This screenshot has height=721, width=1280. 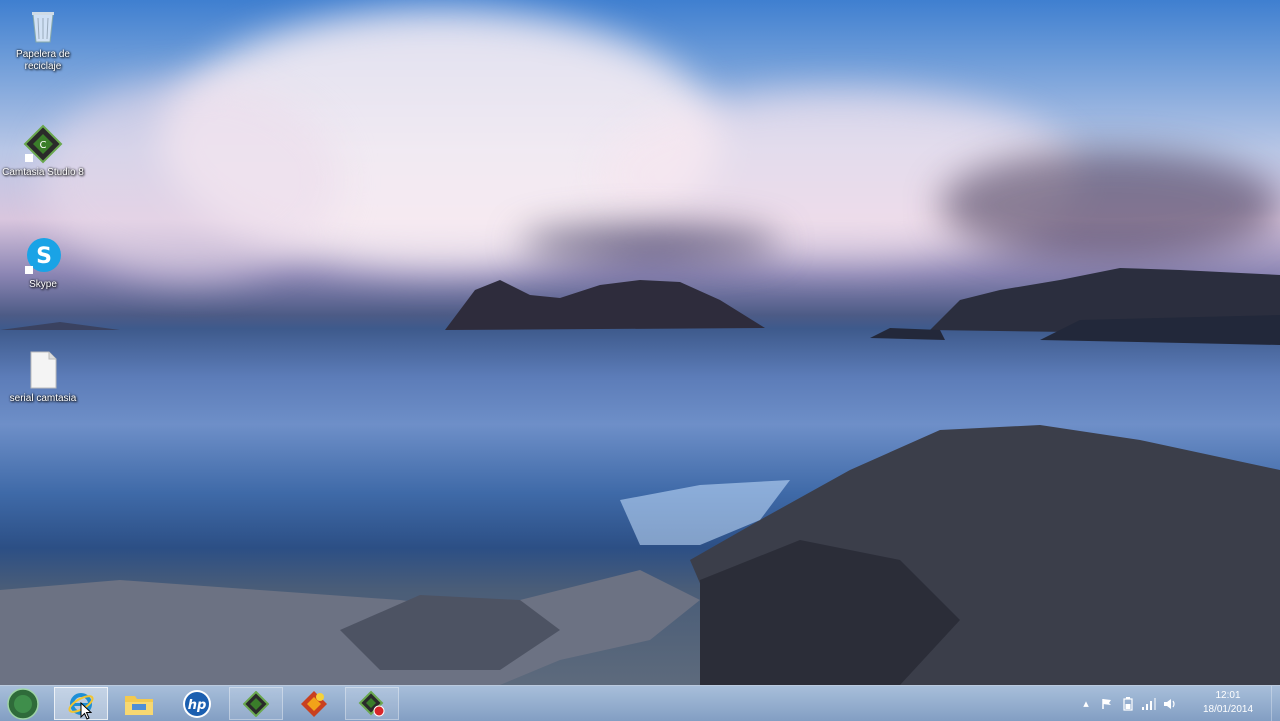 What do you see at coordinates (1107, 704) in the screenshot?
I see `flag-icon` at bounding box center [1107, 704].